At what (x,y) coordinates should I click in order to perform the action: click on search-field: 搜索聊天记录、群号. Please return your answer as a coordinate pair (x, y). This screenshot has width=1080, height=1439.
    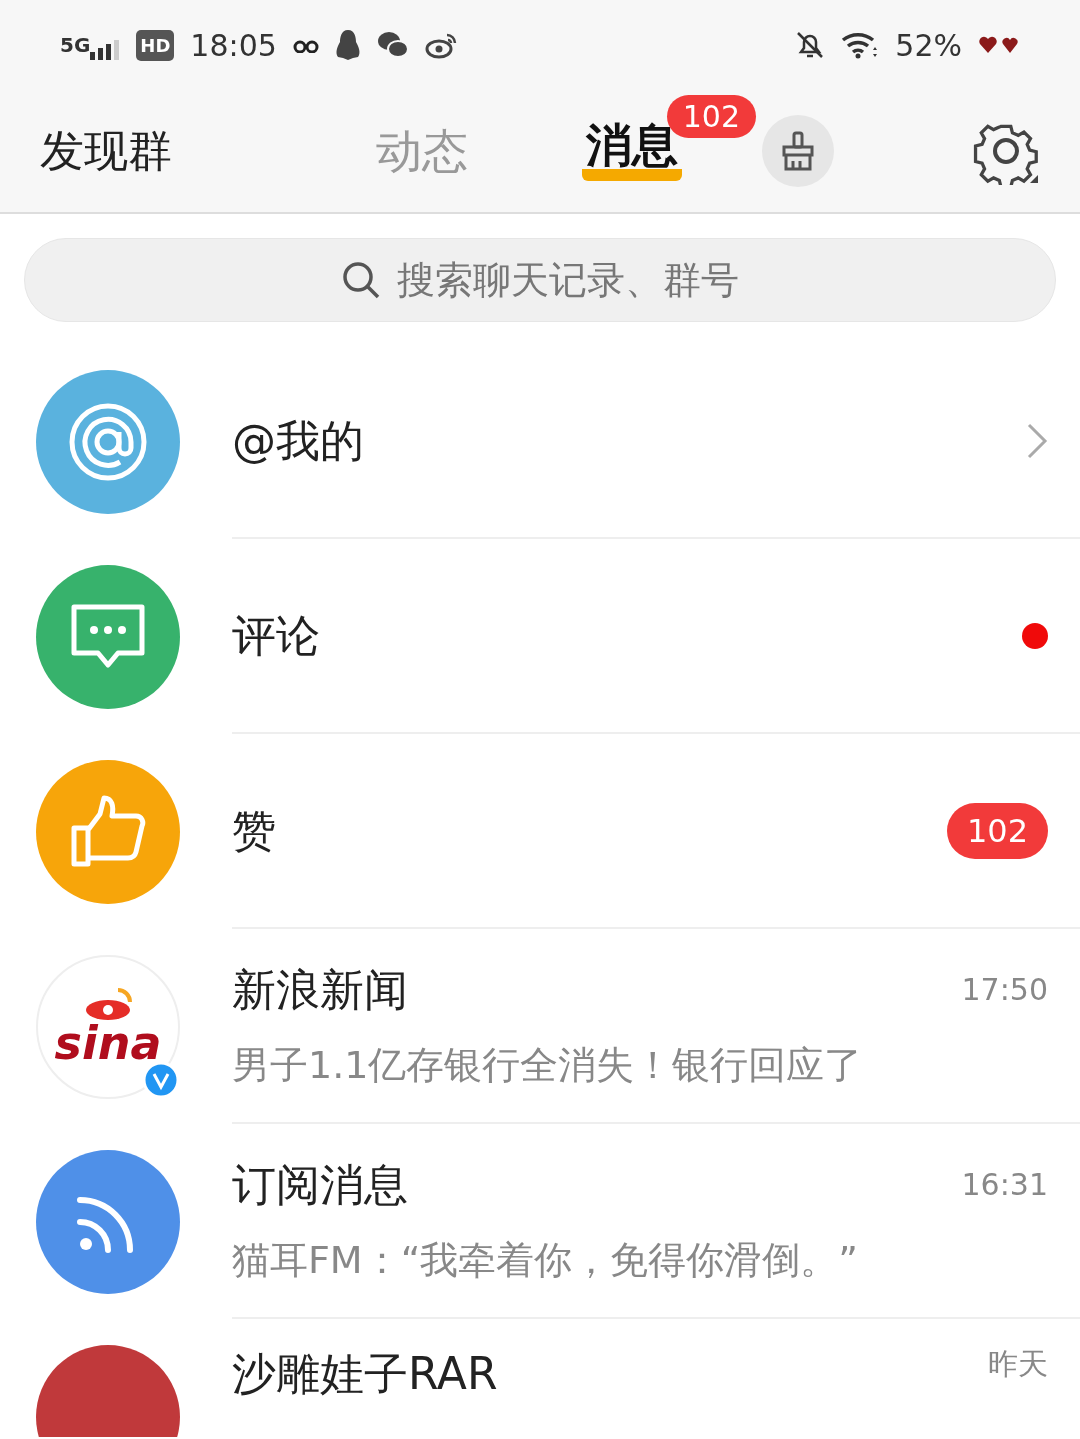
    Looking at the image, I should click on (540, 280).